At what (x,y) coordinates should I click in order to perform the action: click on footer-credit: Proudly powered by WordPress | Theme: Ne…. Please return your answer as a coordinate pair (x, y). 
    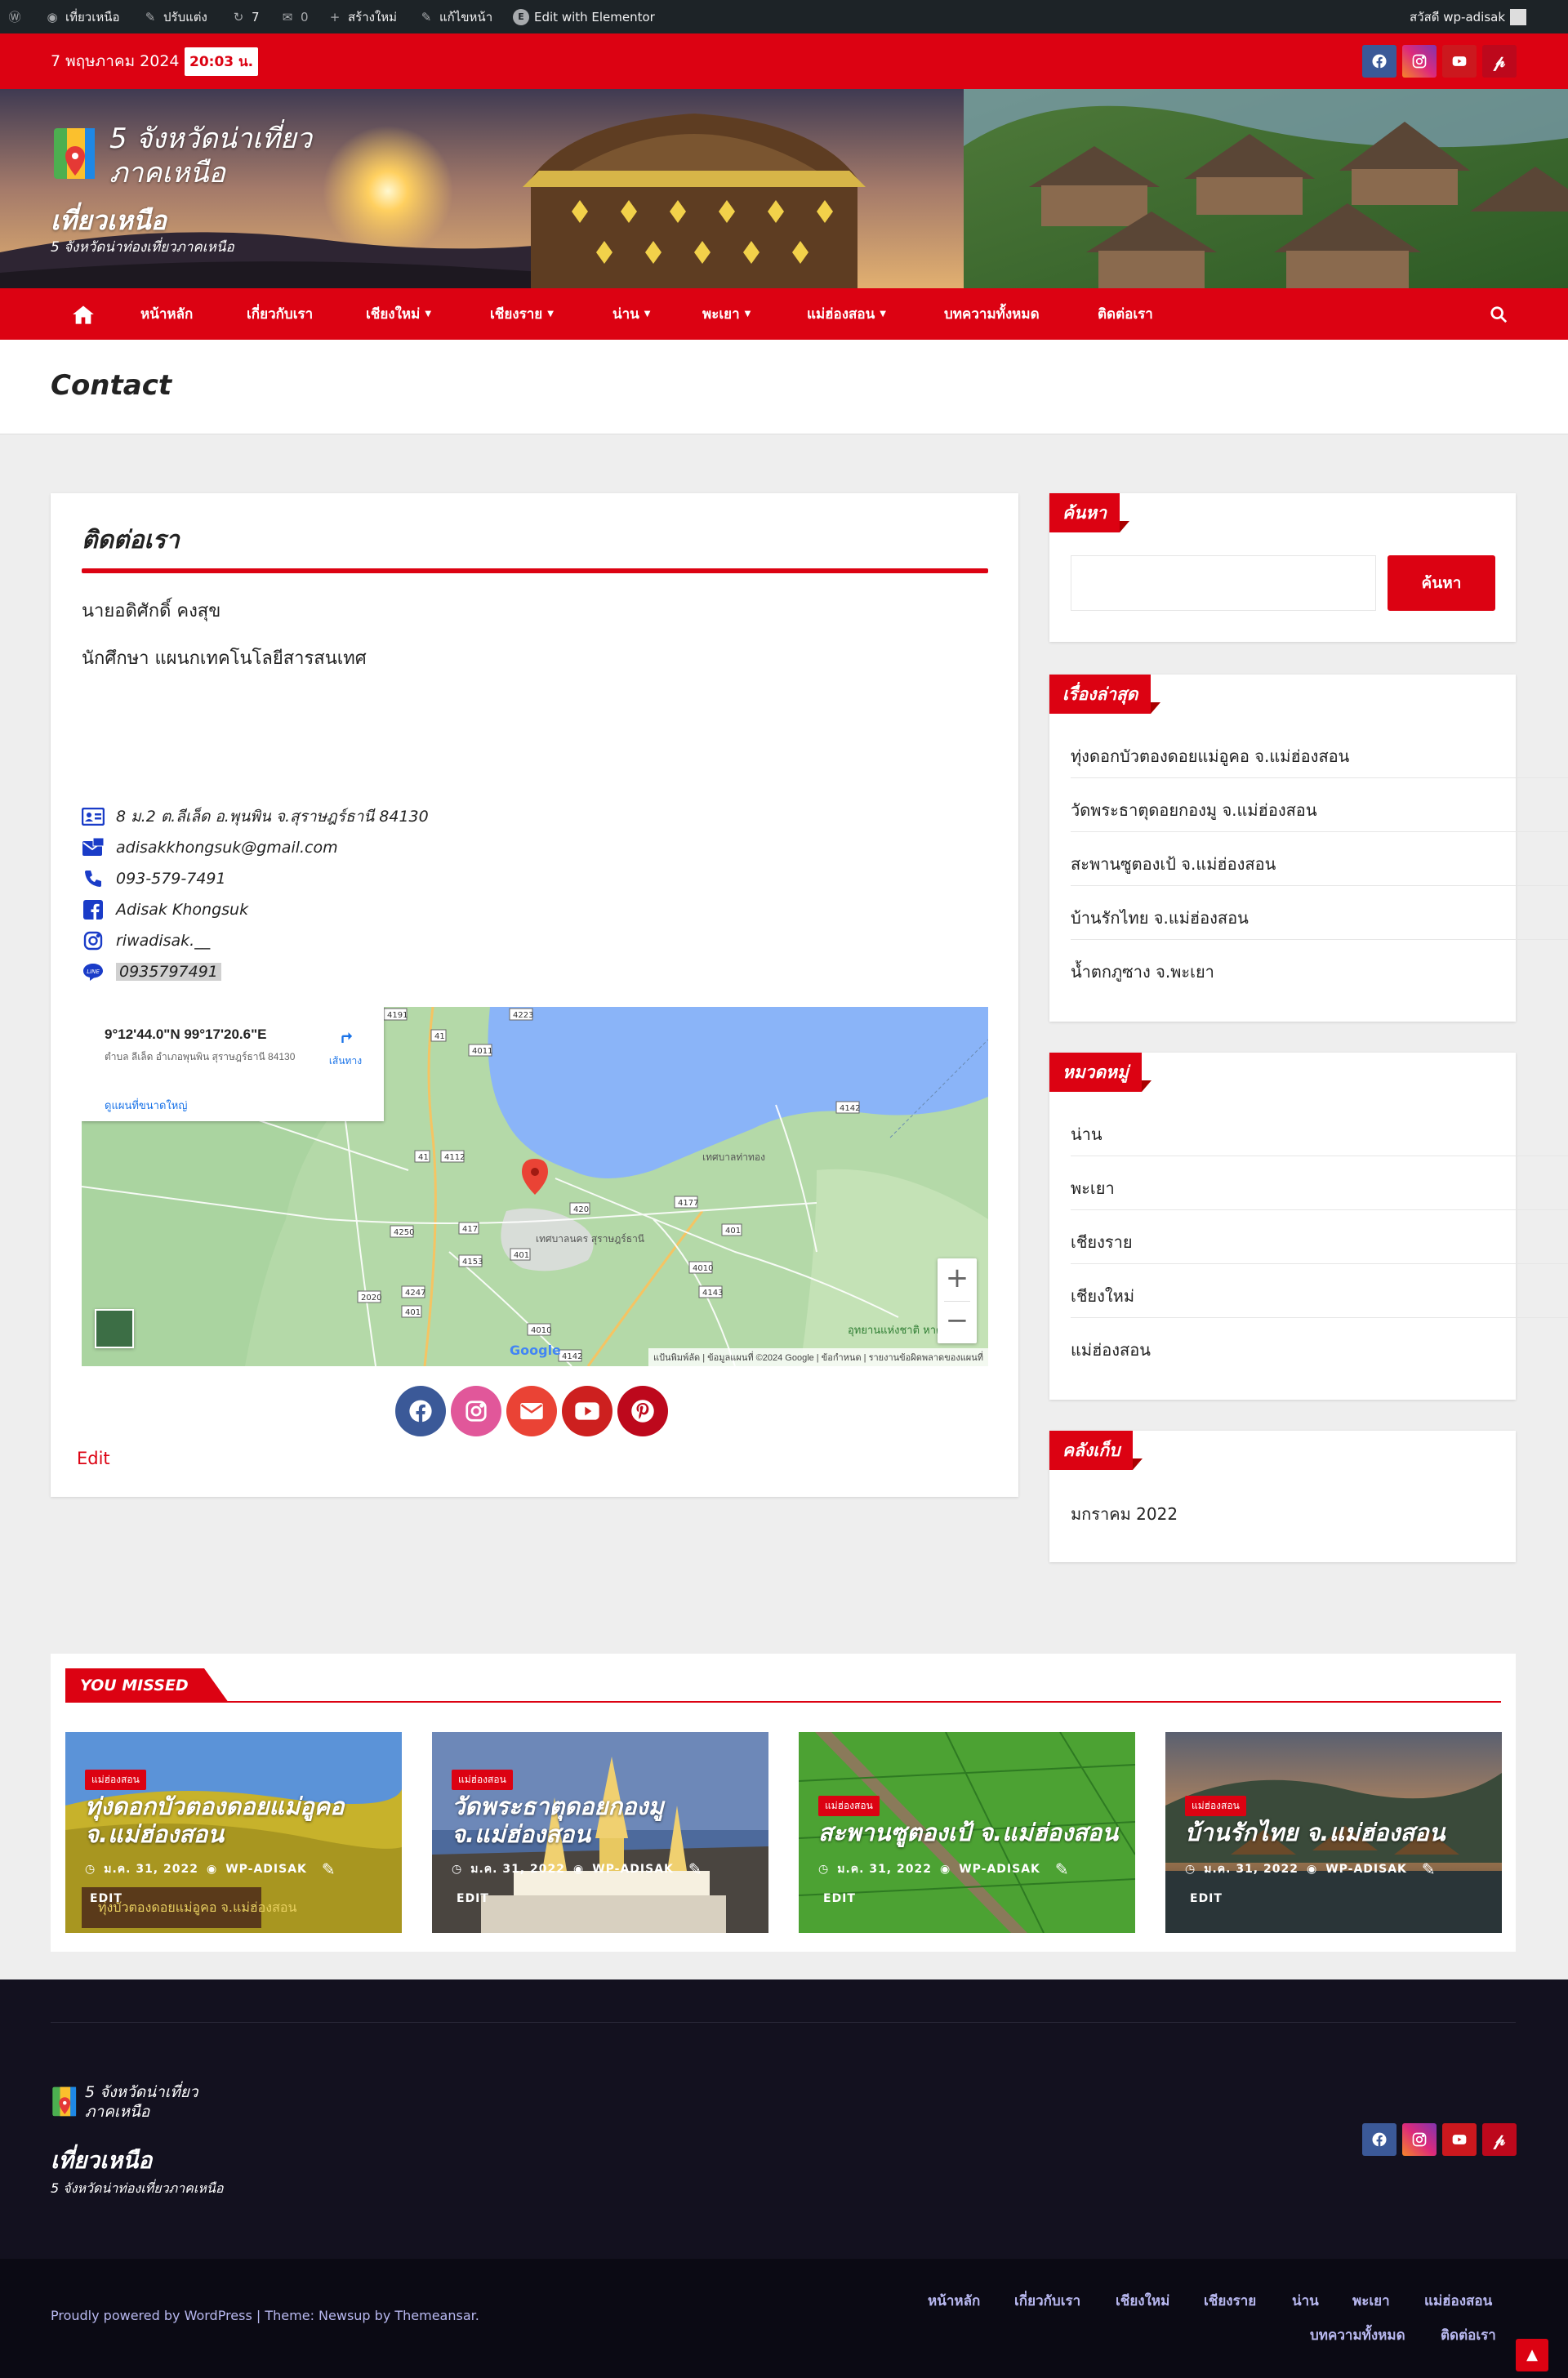
    Looking at the image, I should click on (265, 2316).